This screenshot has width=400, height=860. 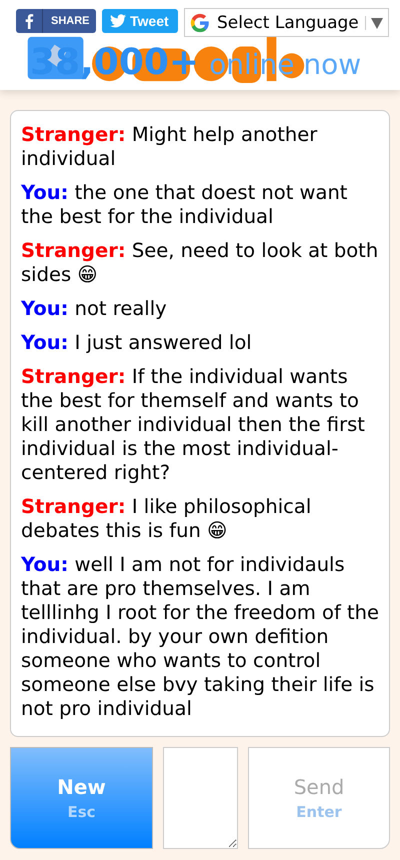 I want to click on chat-message: Stranger: If the individual wants the best for themself and wants to kill another individual then the first individual is the most individual-centered right?, so click(x=193, y=425).